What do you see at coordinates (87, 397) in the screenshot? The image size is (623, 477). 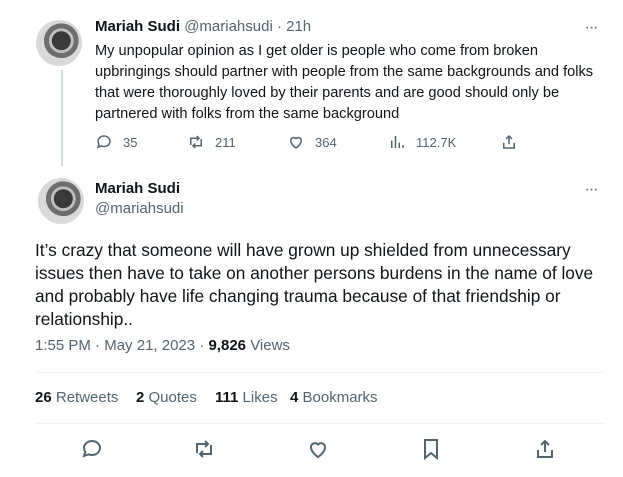 I see `retweets-label: Retweets` at bounding box center [87, 397].